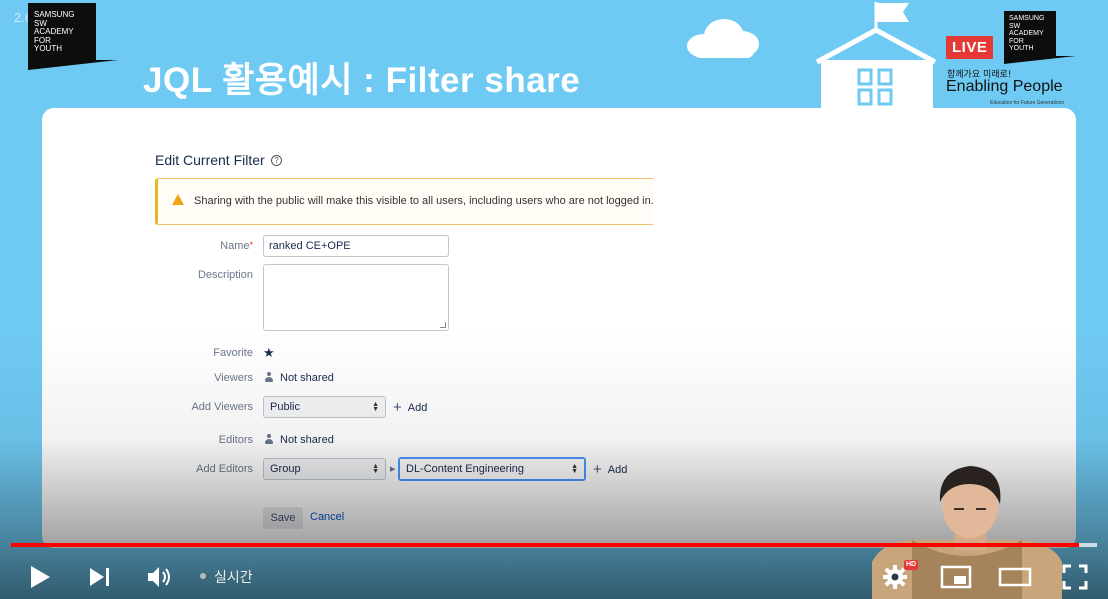  Describe the element at coordinates (210, 160) in the screenshot. I see `form-title: Edit Current Filter` at that location.